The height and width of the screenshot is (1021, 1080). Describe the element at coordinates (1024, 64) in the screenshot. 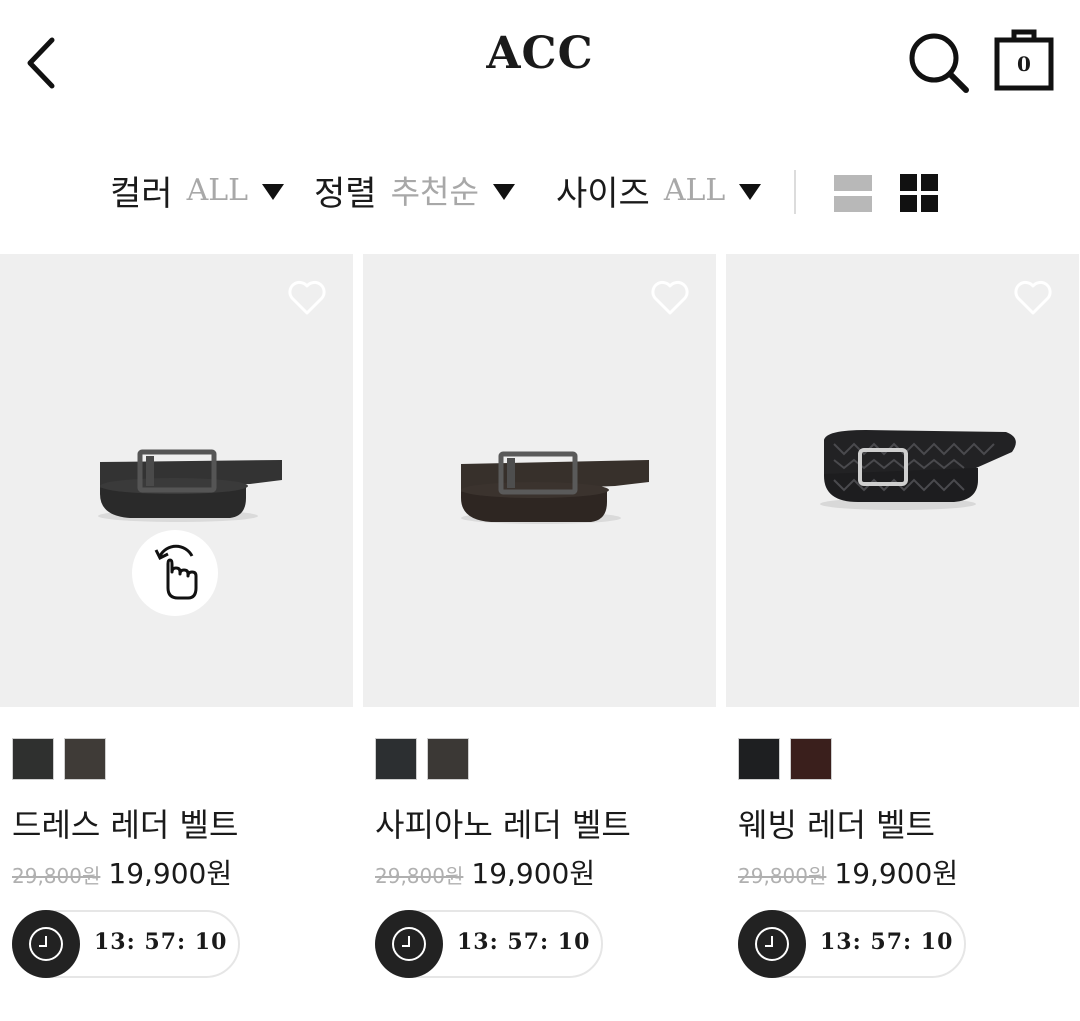

I see `cart-count-badge: 0` at that location.